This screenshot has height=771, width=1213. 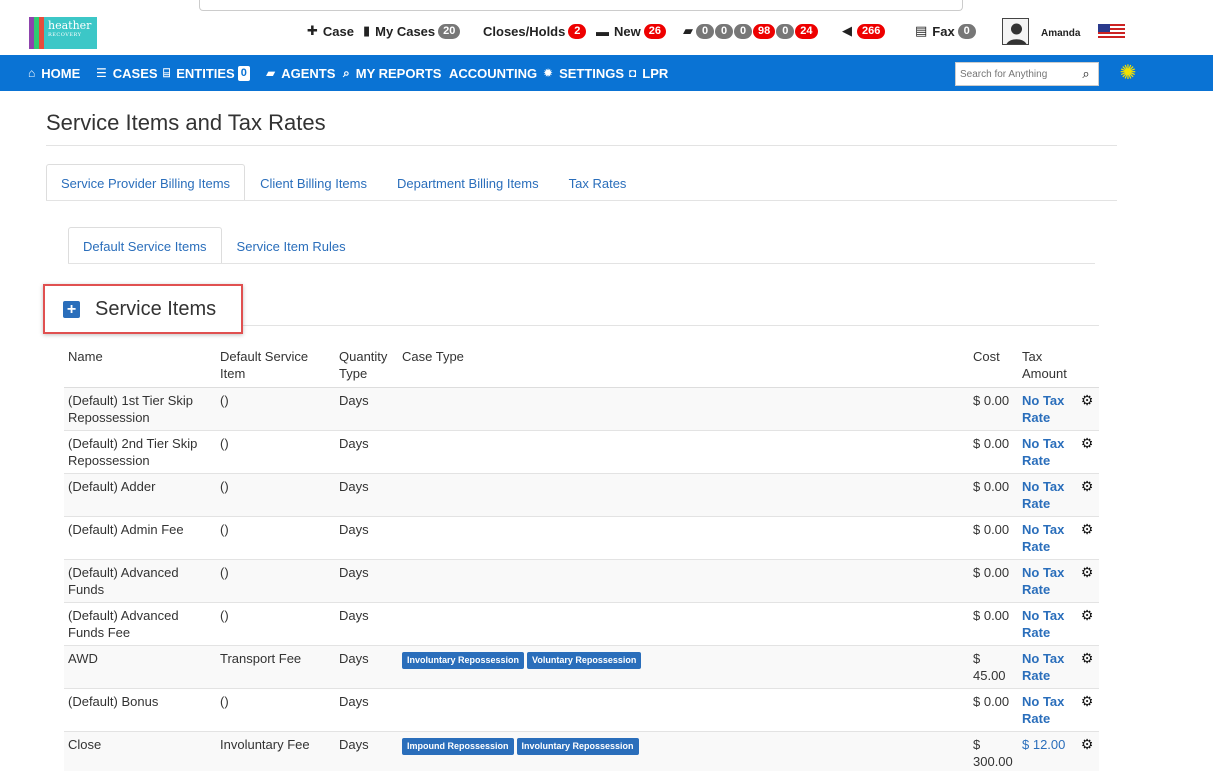 I want to click on col-cost: Cost, so click(x=993, y=366).